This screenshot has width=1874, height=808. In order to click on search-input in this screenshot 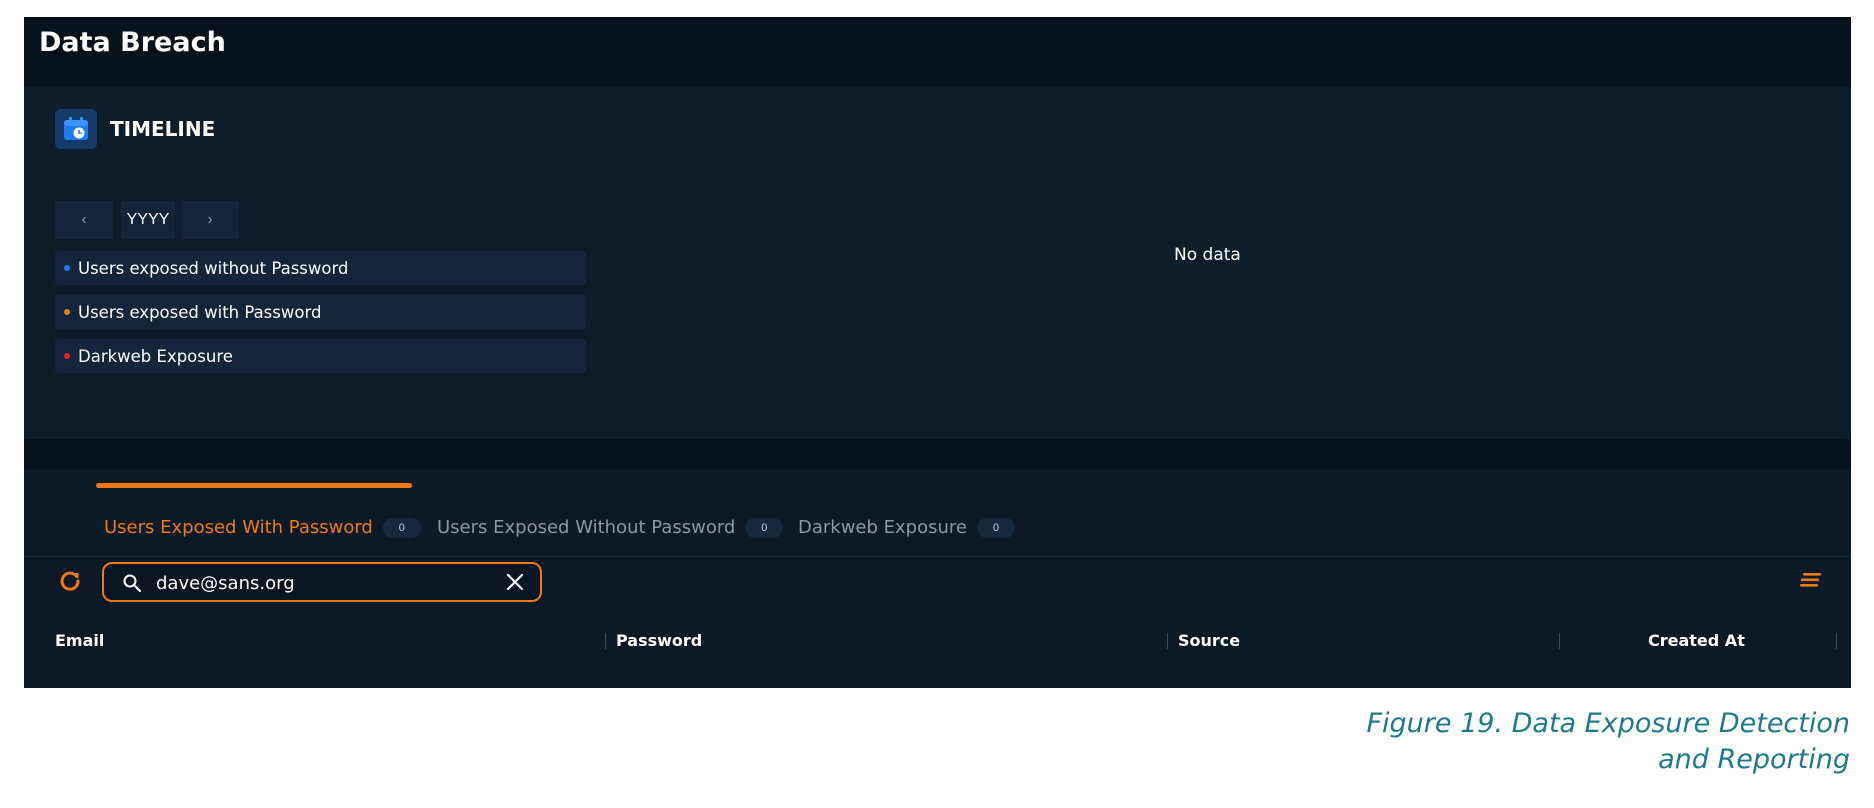, I will do `click(321, 583)`.